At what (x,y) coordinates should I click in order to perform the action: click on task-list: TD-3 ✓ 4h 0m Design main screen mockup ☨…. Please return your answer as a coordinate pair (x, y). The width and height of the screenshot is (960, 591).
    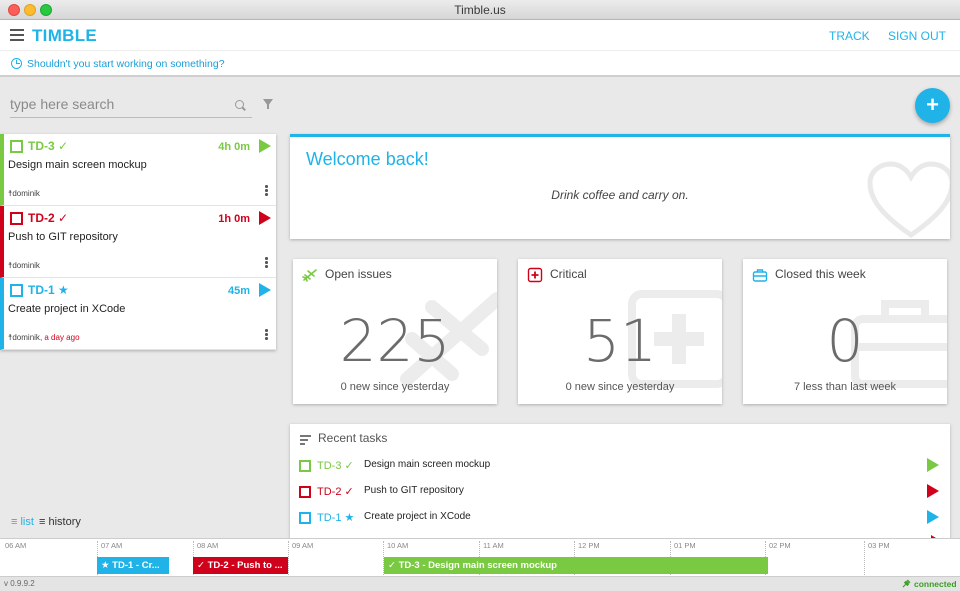
    Looking at the image, I should click on (138, 242).